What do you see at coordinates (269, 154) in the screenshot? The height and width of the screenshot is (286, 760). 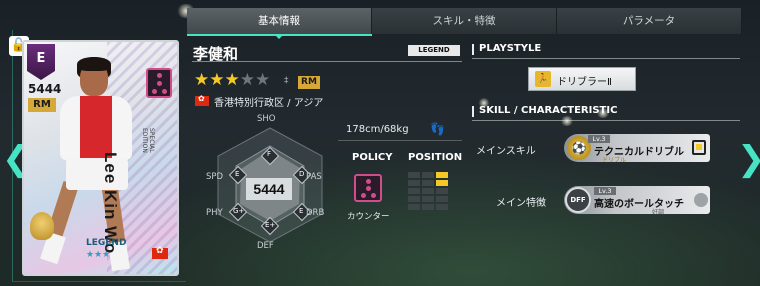 I see `hex-grade-sho: F` at bounding box center [269, 154].